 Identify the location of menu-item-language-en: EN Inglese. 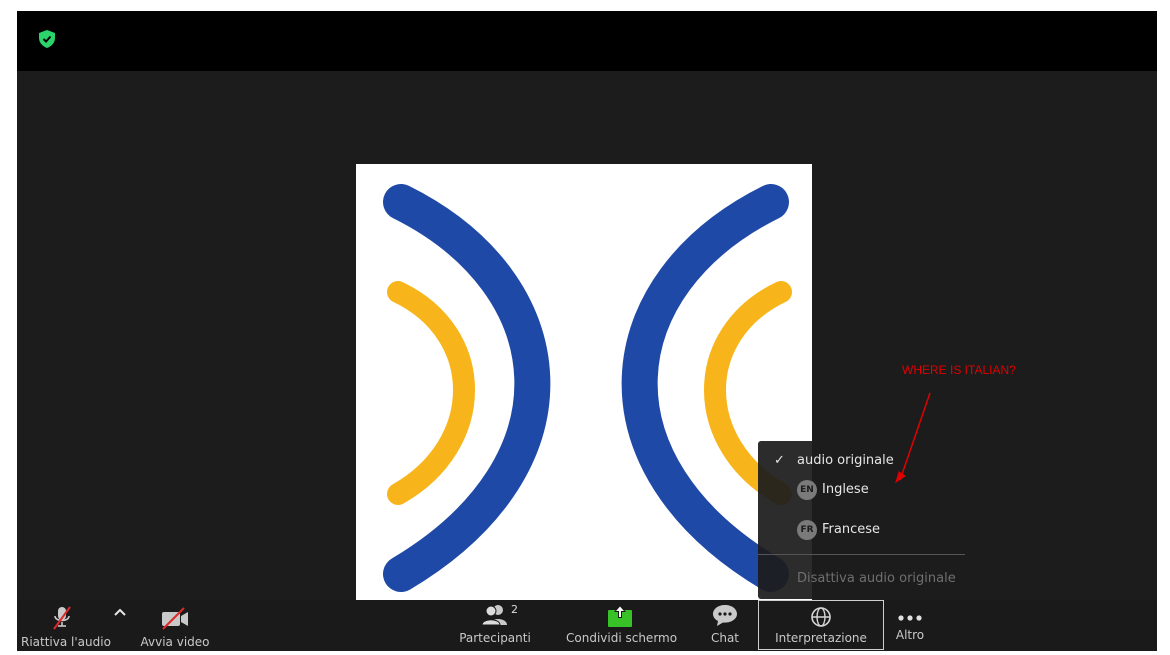
(861, 490).